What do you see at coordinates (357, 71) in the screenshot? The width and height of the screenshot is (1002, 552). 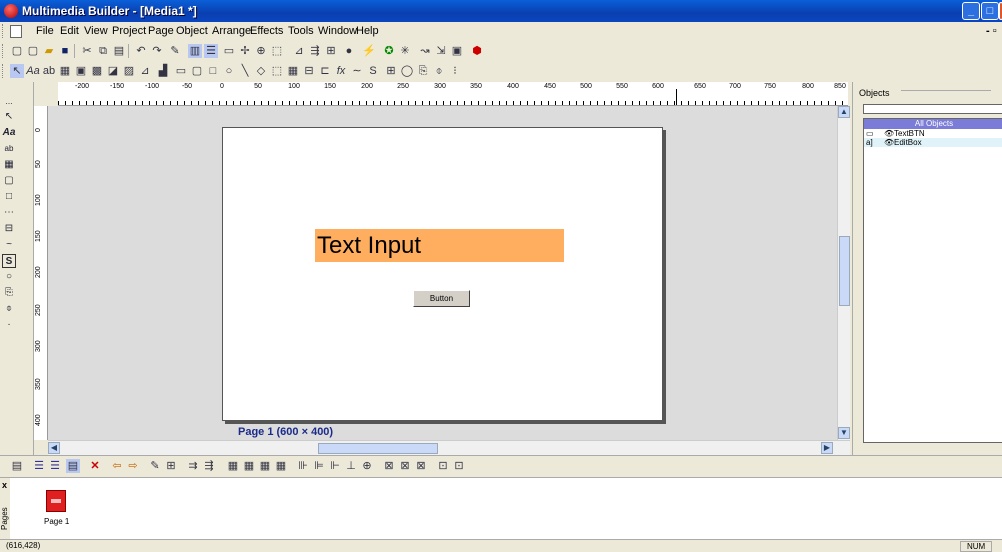 I see `wave-icon: ∼` at bounding box center [357, 71].